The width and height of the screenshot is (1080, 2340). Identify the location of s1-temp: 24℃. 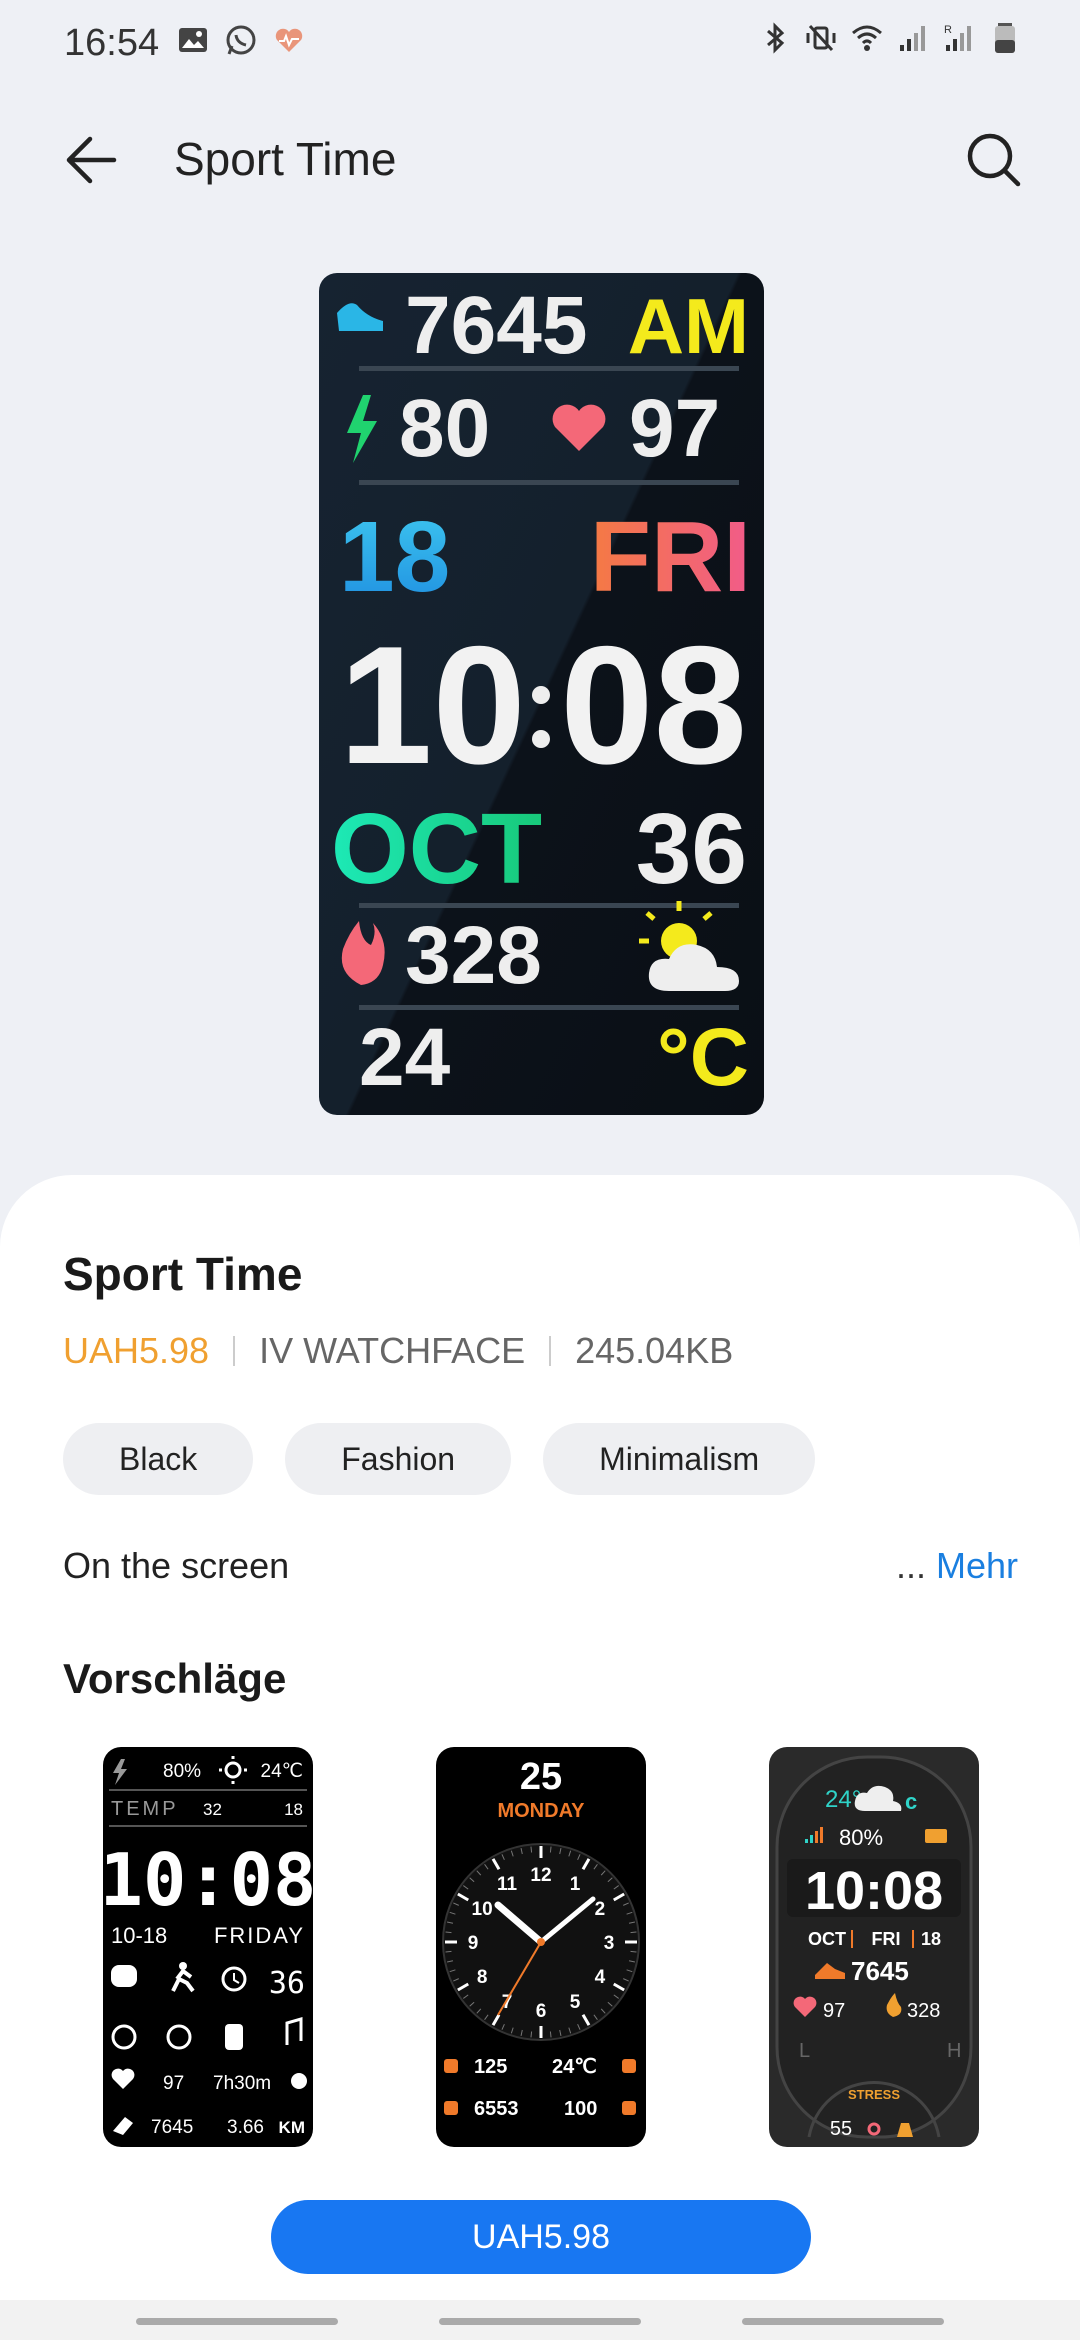
(282, 1771).